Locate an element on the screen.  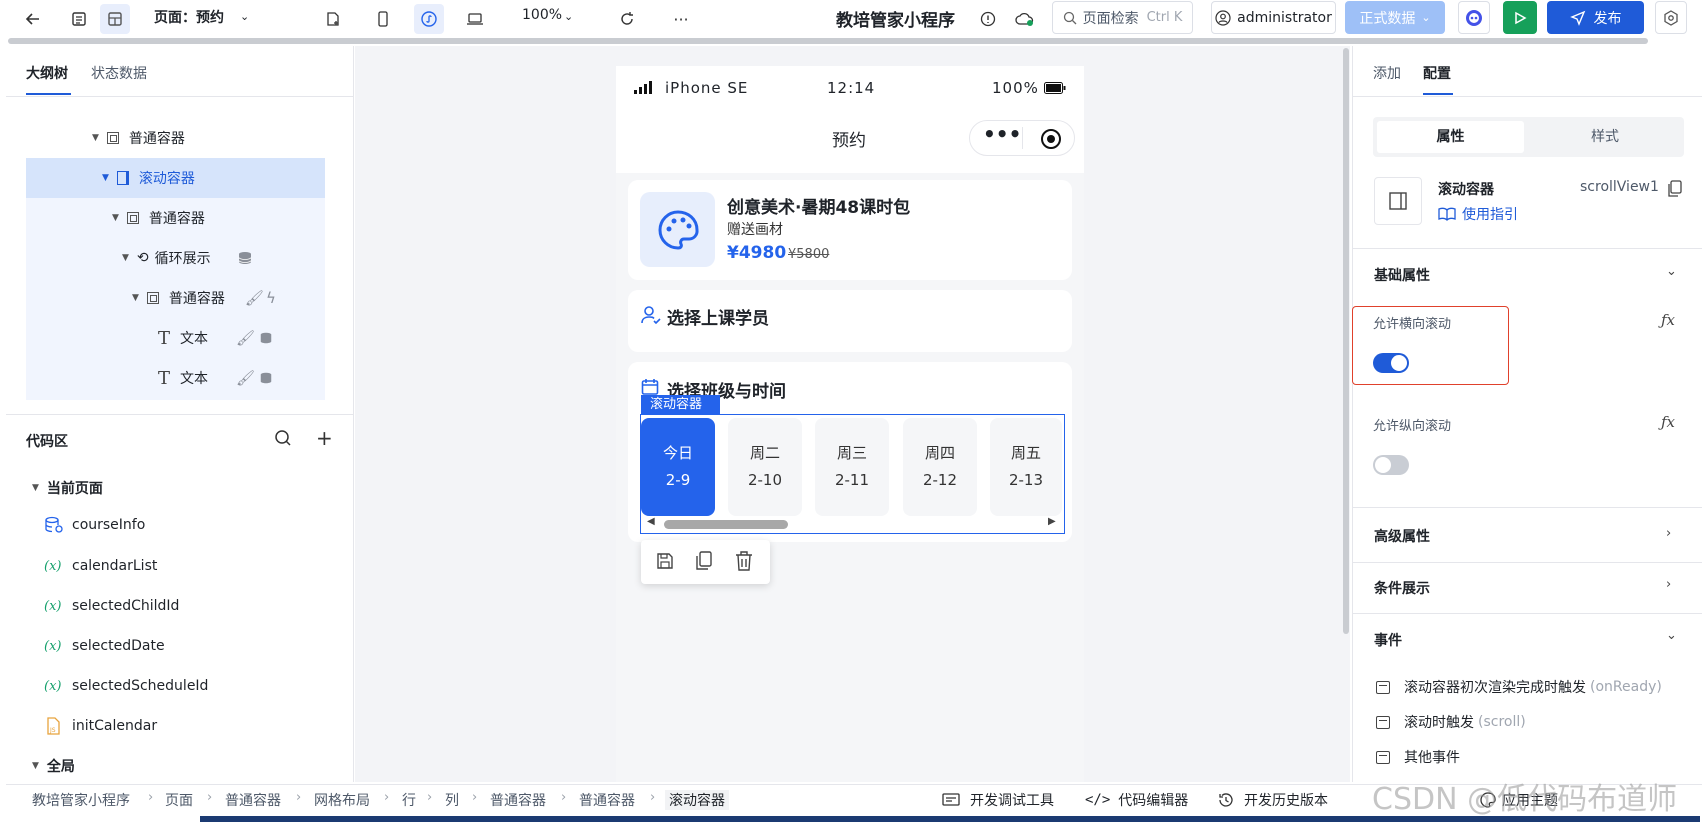
tab-add: 添加 is located at coordinates (1387, 73).